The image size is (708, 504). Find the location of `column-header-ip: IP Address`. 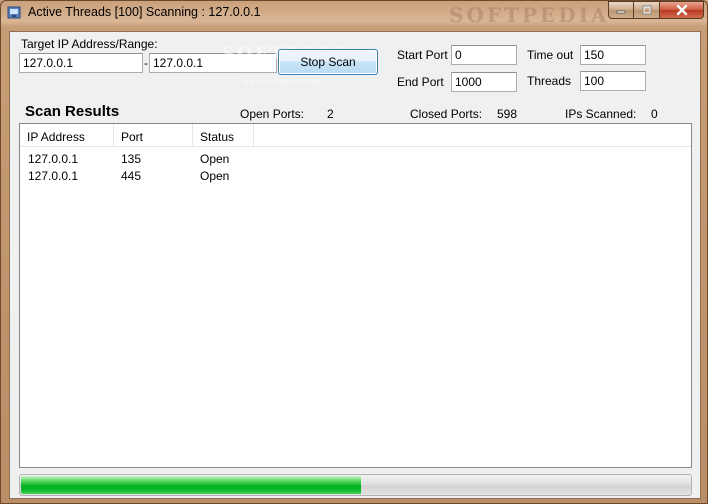

column-header-ip: IP Address is located at coordinates (67, 135).